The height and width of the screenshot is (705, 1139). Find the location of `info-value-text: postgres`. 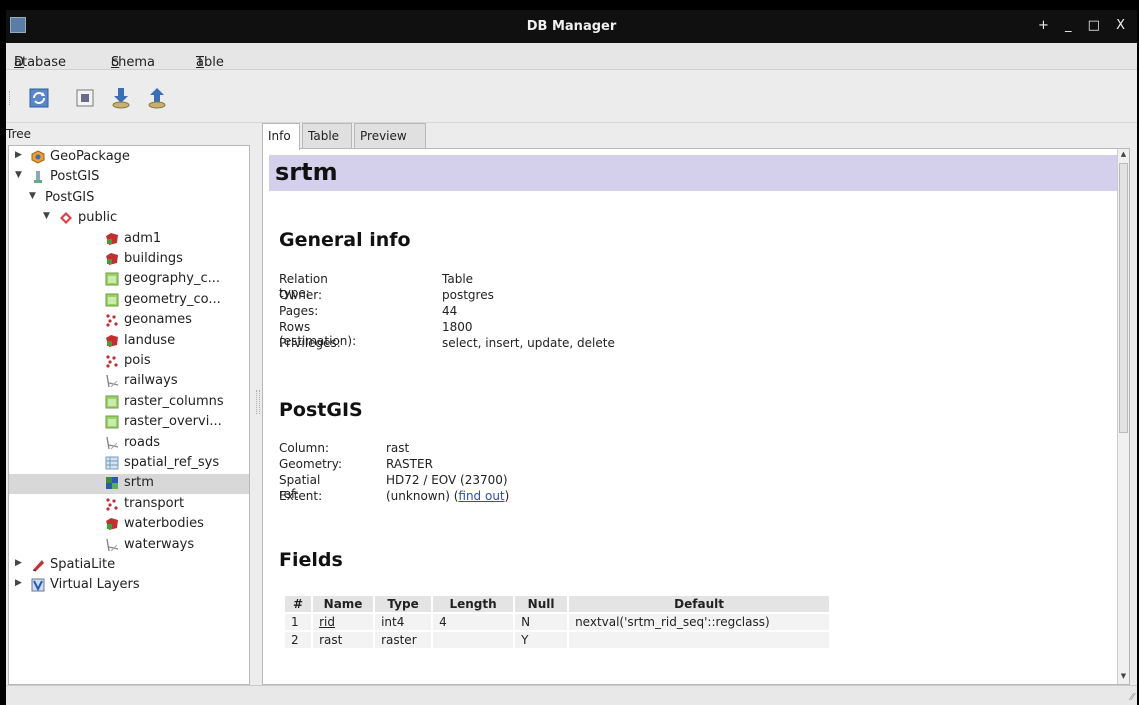

info-value-text: postgres is located at coordinates (468, 295).